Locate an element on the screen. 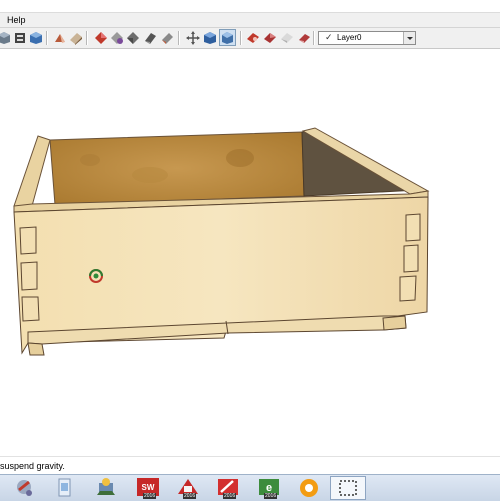  menu-help: Help is located at coordinates (16, 20).